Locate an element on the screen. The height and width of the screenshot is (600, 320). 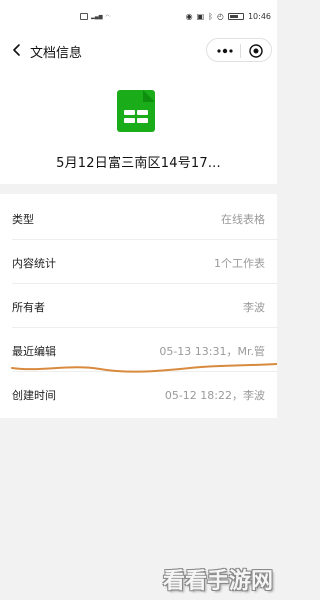
info-value: 05-13 13:31，Mr.管 is located at coordinates (212, 351).